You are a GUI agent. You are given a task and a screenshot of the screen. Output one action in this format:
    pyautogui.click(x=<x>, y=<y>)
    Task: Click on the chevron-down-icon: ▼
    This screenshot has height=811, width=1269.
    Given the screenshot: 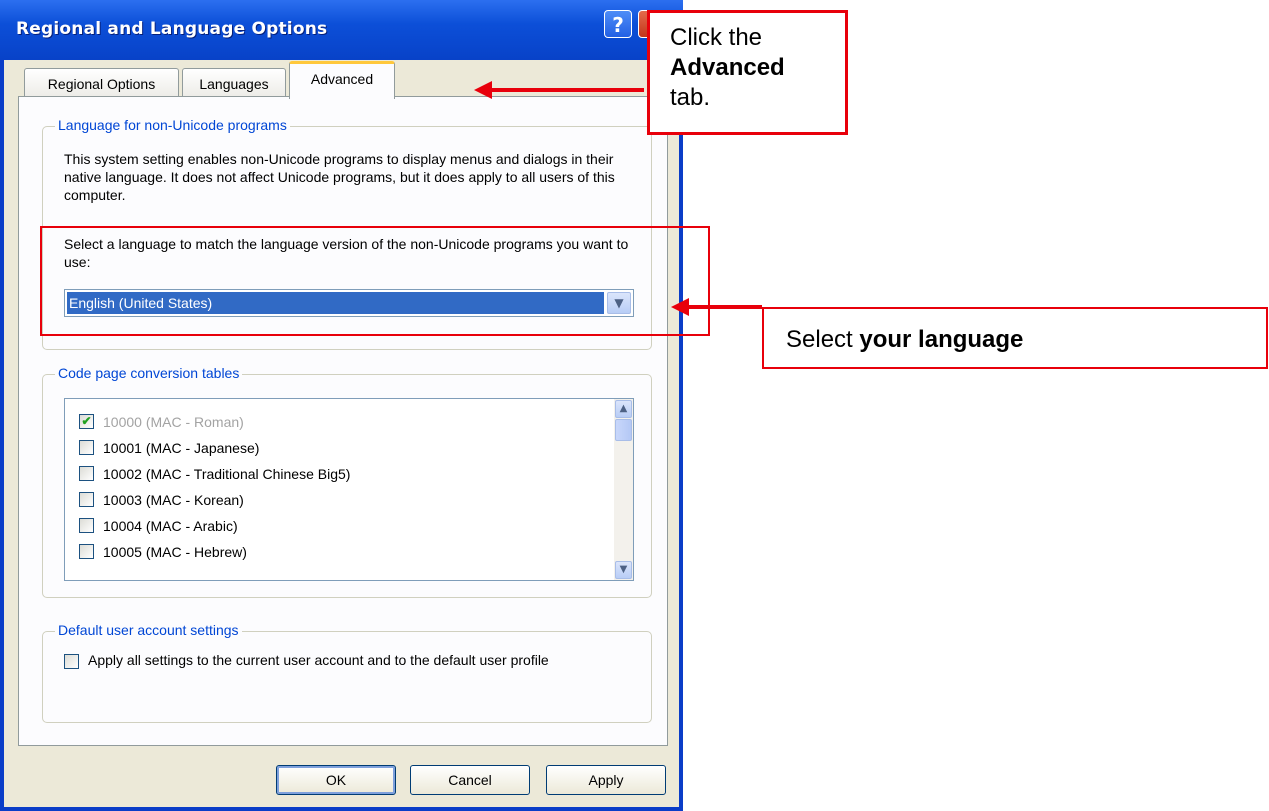 What is the action you would take?
    pyautogui.click(x=623, y=569)
    